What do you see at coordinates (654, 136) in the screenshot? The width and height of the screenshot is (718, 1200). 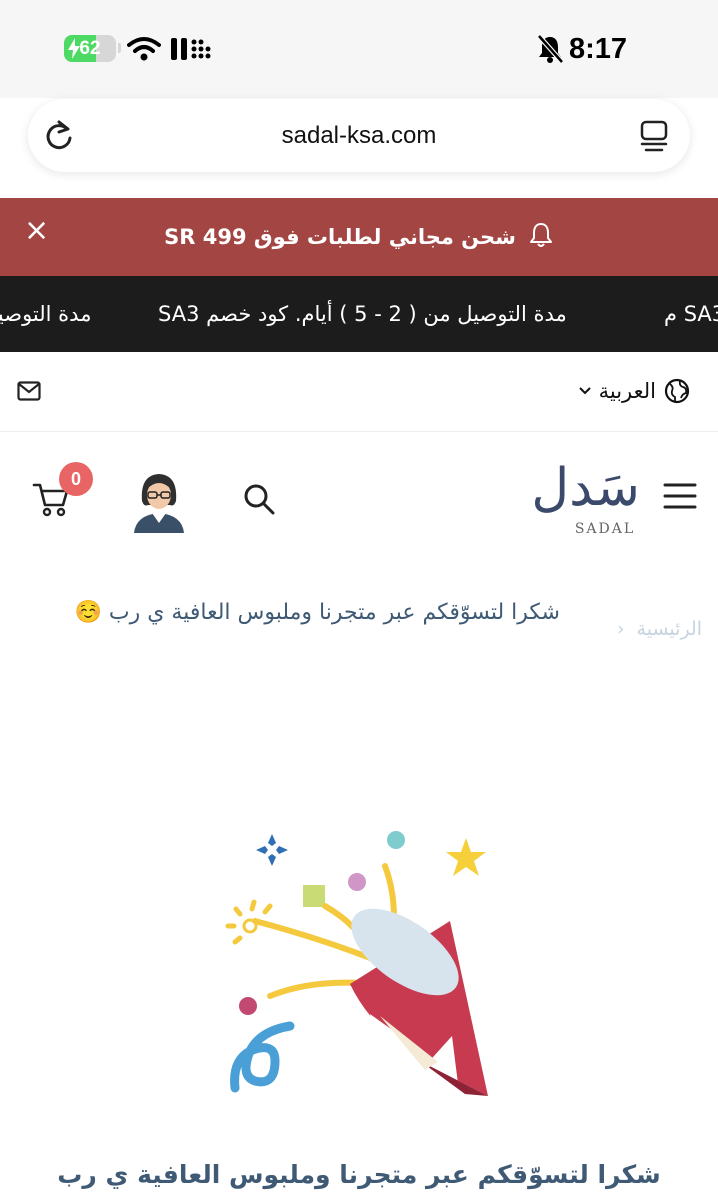 I see `tabs-icon` at bounding box center [654, 136].